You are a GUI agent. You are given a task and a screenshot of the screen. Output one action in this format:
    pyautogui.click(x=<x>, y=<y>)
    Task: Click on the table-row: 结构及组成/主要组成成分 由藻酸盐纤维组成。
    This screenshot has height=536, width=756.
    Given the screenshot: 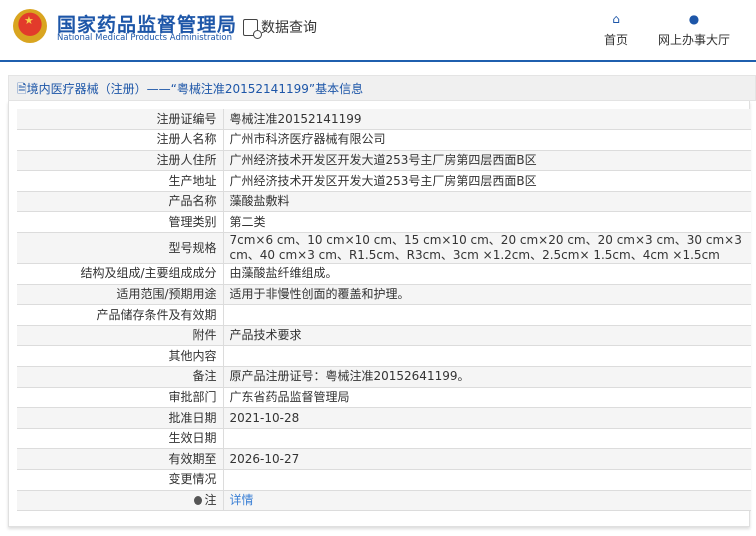 What is the action you would take?
    pyautogui.click(x=384, y=274)
    